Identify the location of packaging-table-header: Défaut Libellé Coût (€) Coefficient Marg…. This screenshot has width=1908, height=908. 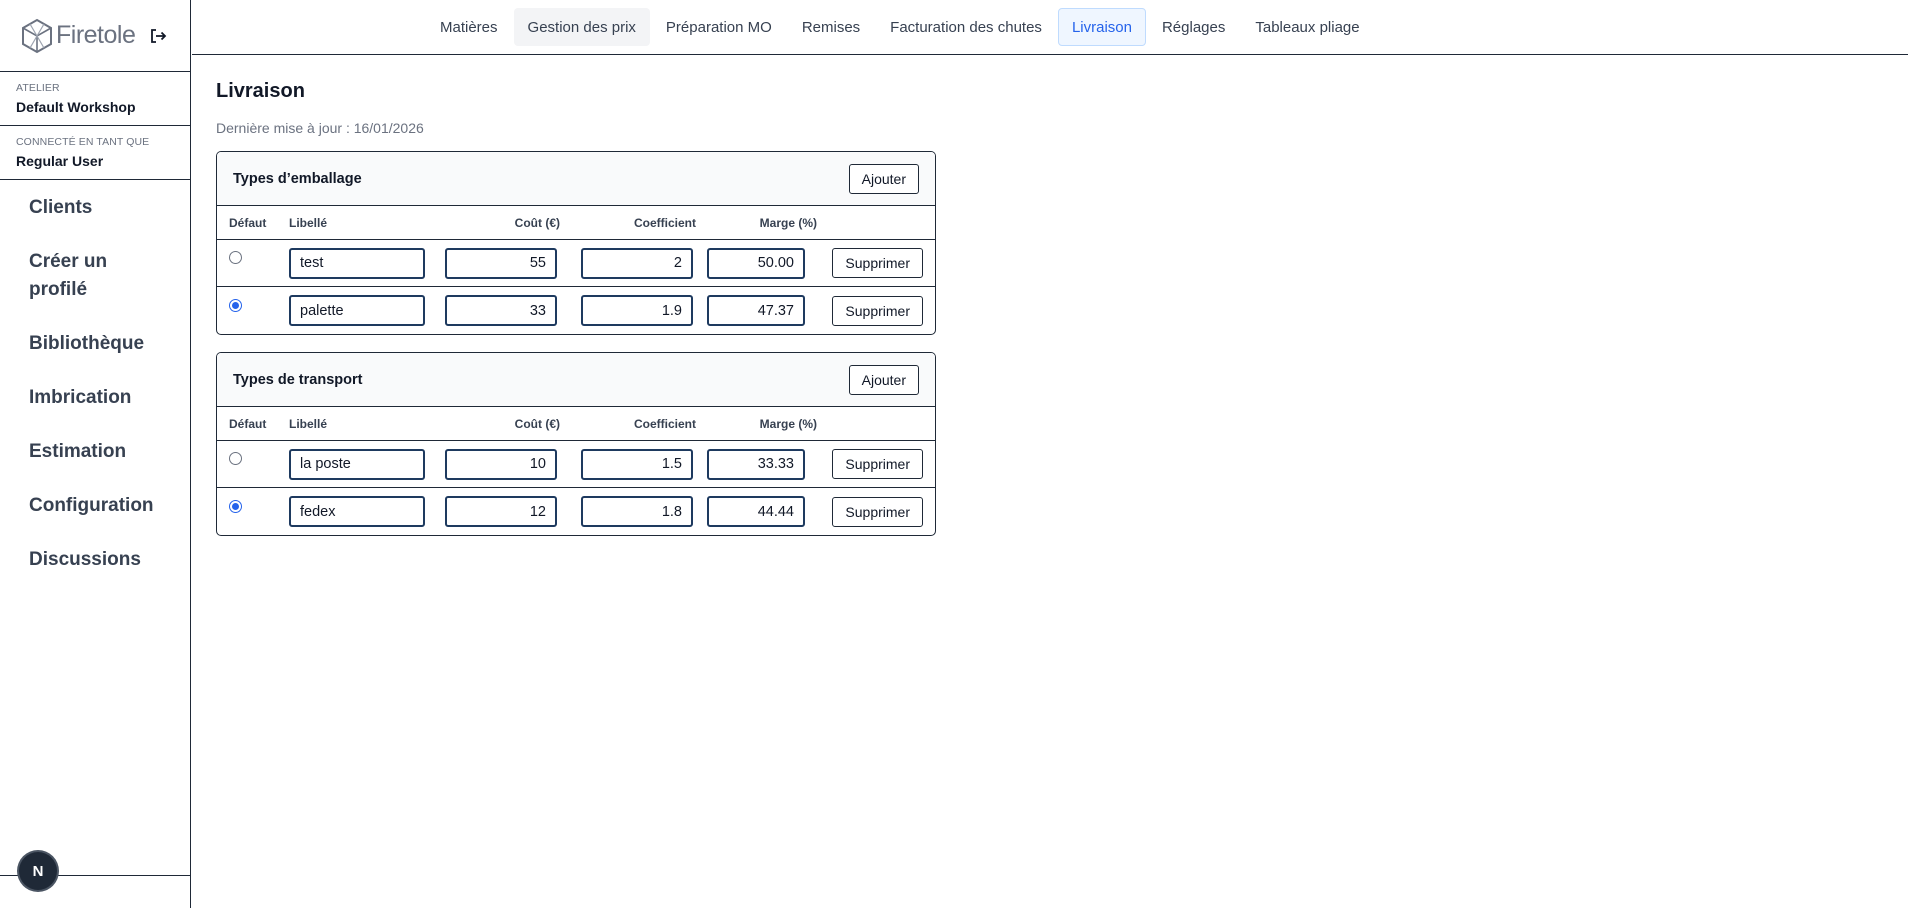
(576, 223).